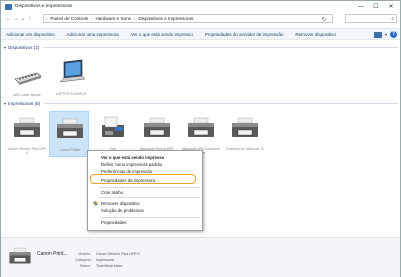  What do you see at coordinates (120, 203) in the screenshot?
I see `menu-remove-device: Remover dispositivo` at bounding box center [120, 203].